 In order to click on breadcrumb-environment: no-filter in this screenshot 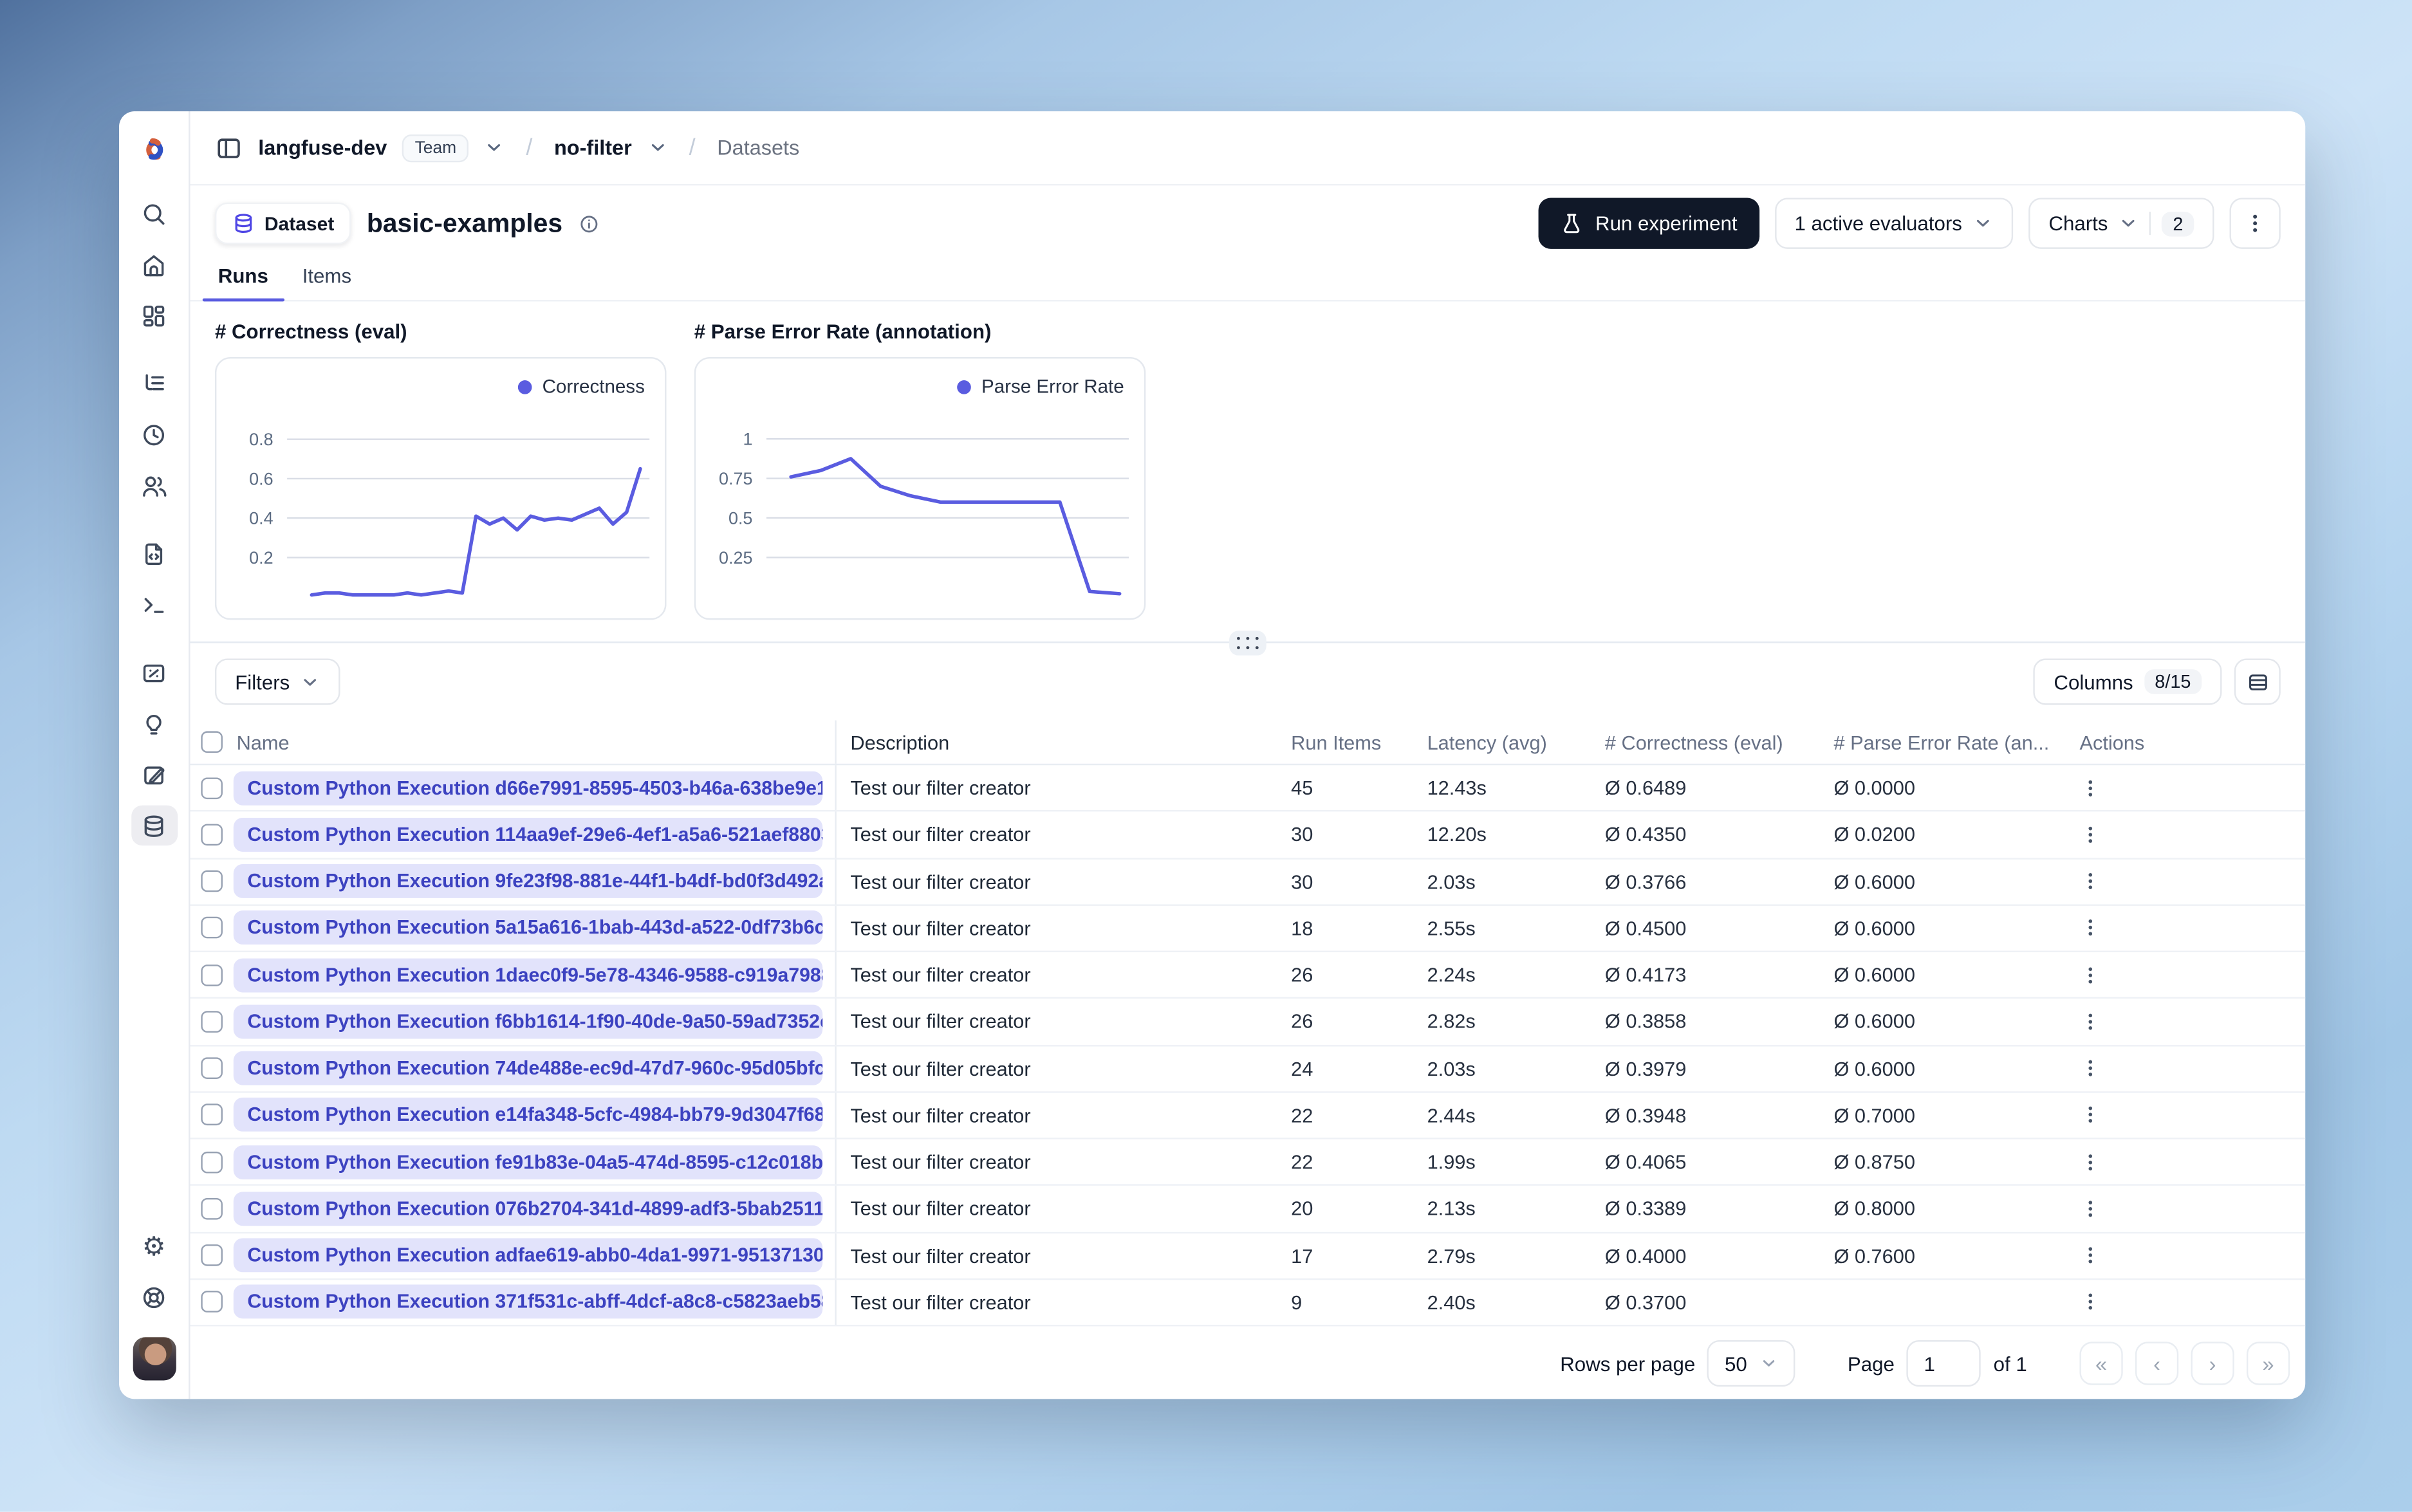, I will do `click(593, 147)`.